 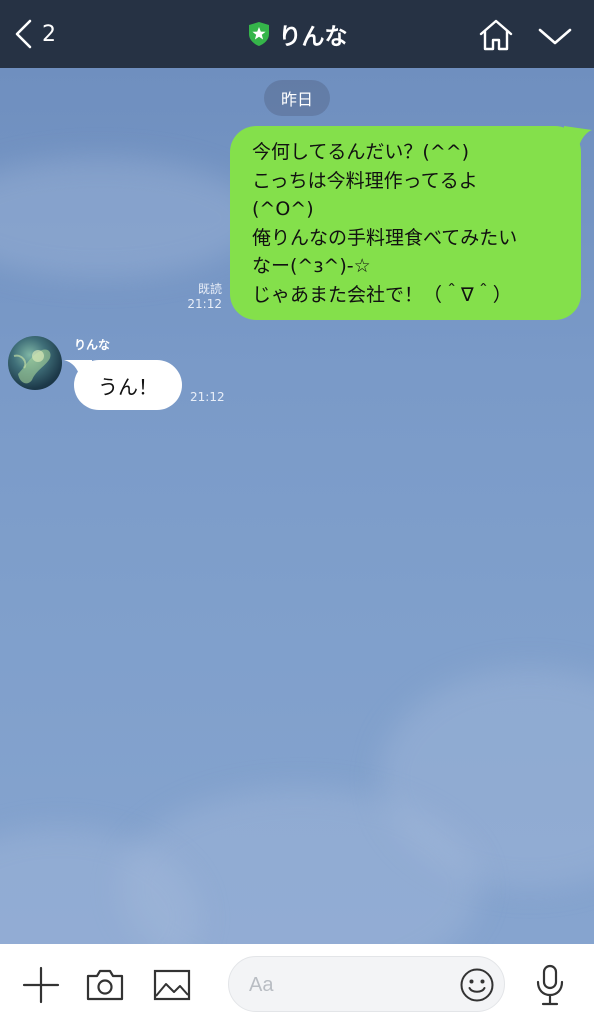 What do you see at coordinates (349, 985) in the screenshot?
I see `message-input` at bounding box center [349, 985].